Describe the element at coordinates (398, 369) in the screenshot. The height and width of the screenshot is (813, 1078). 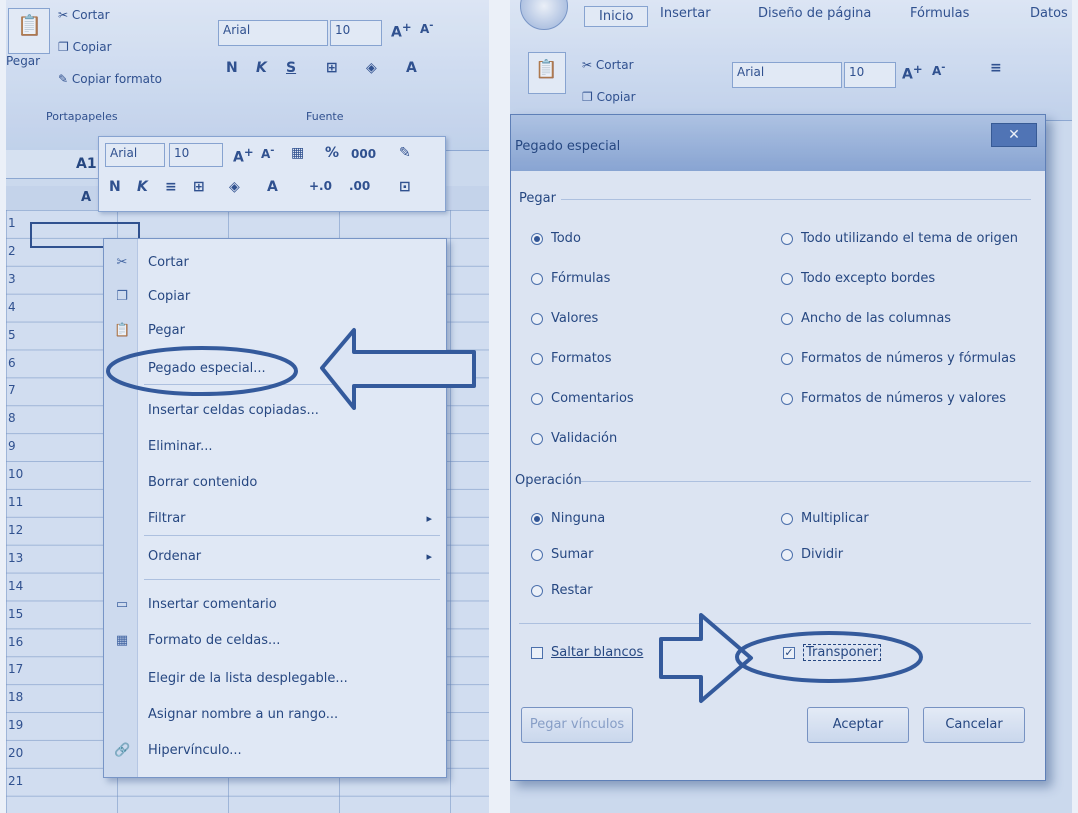
I see `arrow-pointing-left` at that location.